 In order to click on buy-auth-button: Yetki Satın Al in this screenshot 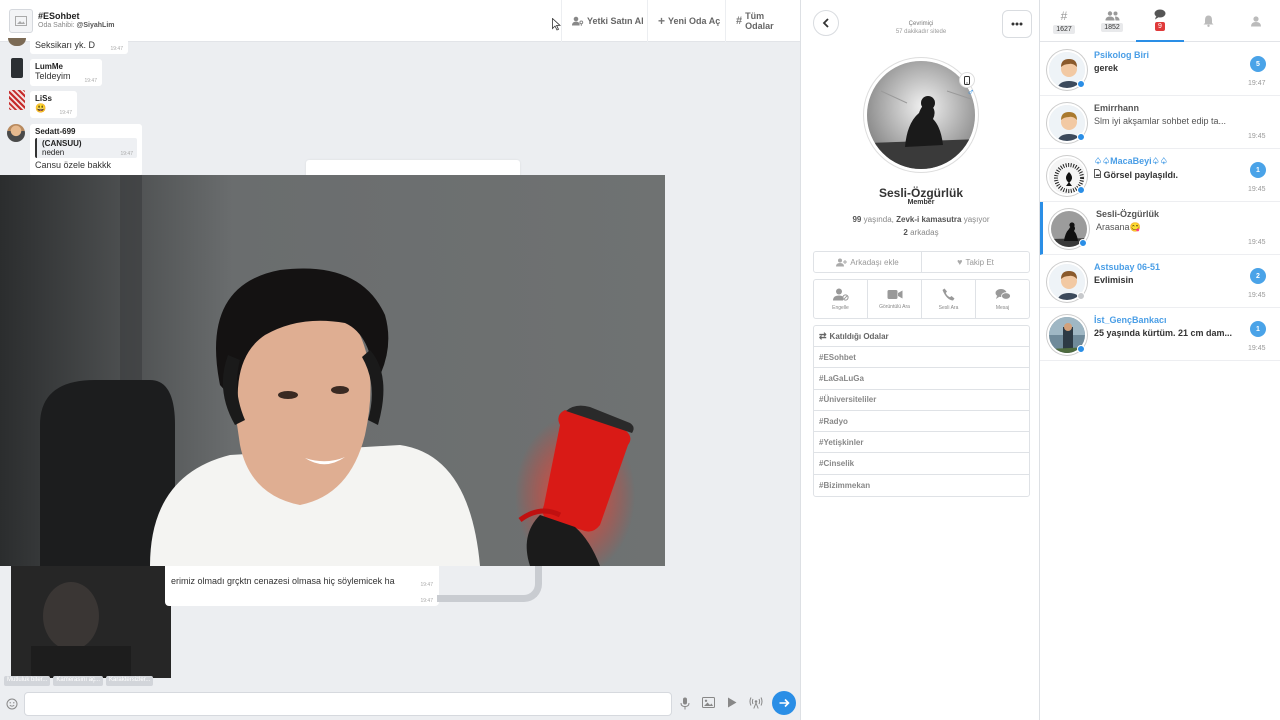, I will do `click(607, 21)`.